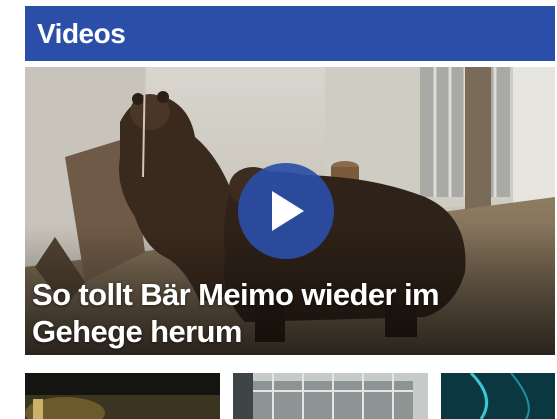 This screenshot has height=419, width=557. What do you see at coordinates (81, 33) in the screenshot?
I see `section-title: Videos` at bounding box center [81, 33].